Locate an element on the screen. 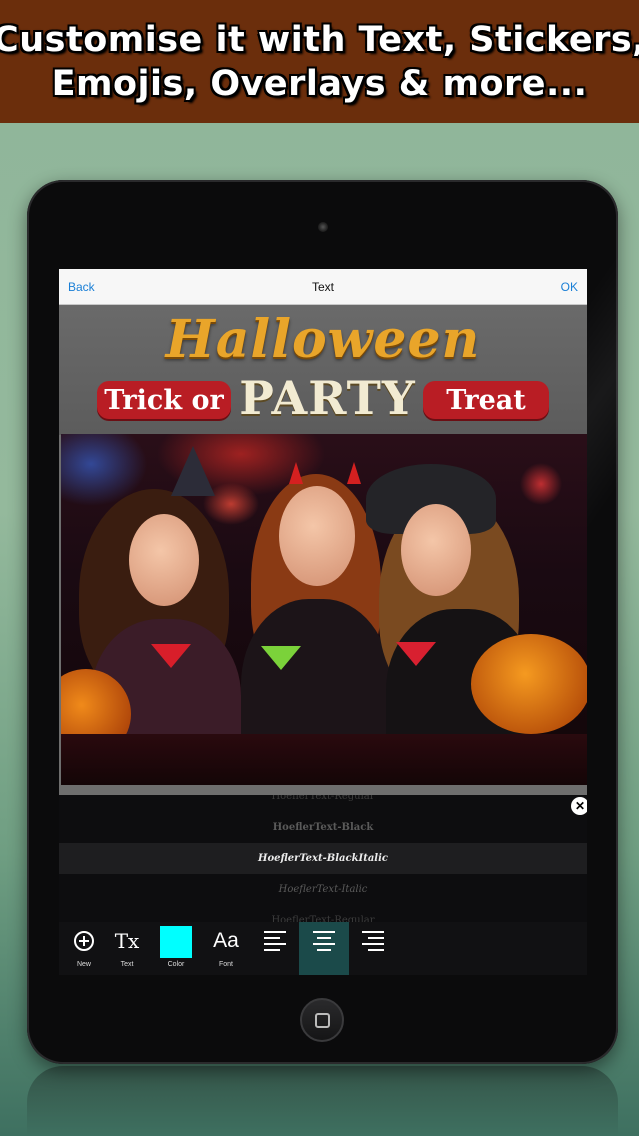  poster-title: Halloween is located at coordinates (323, 339).